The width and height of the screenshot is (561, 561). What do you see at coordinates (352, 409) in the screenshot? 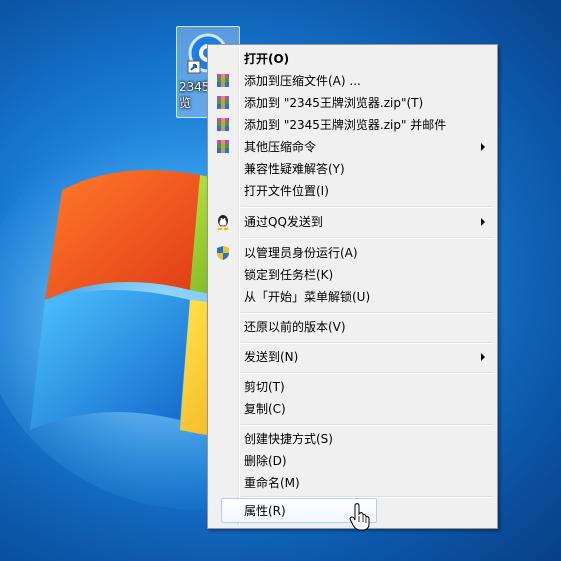
I see `menu-item-copy: 复制(C)` at bounding box center [352, 409].